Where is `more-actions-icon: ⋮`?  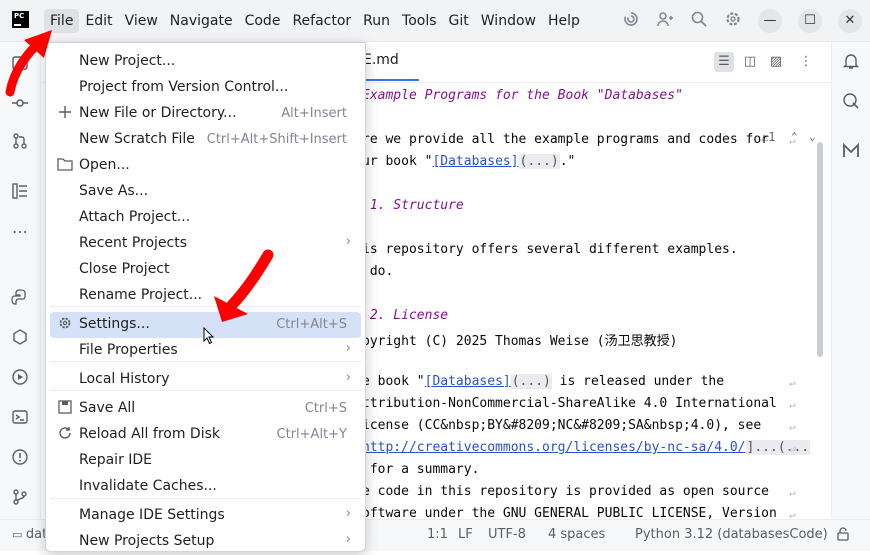
more-actions-icon: ⋮ is located at coordinates (806, 62).